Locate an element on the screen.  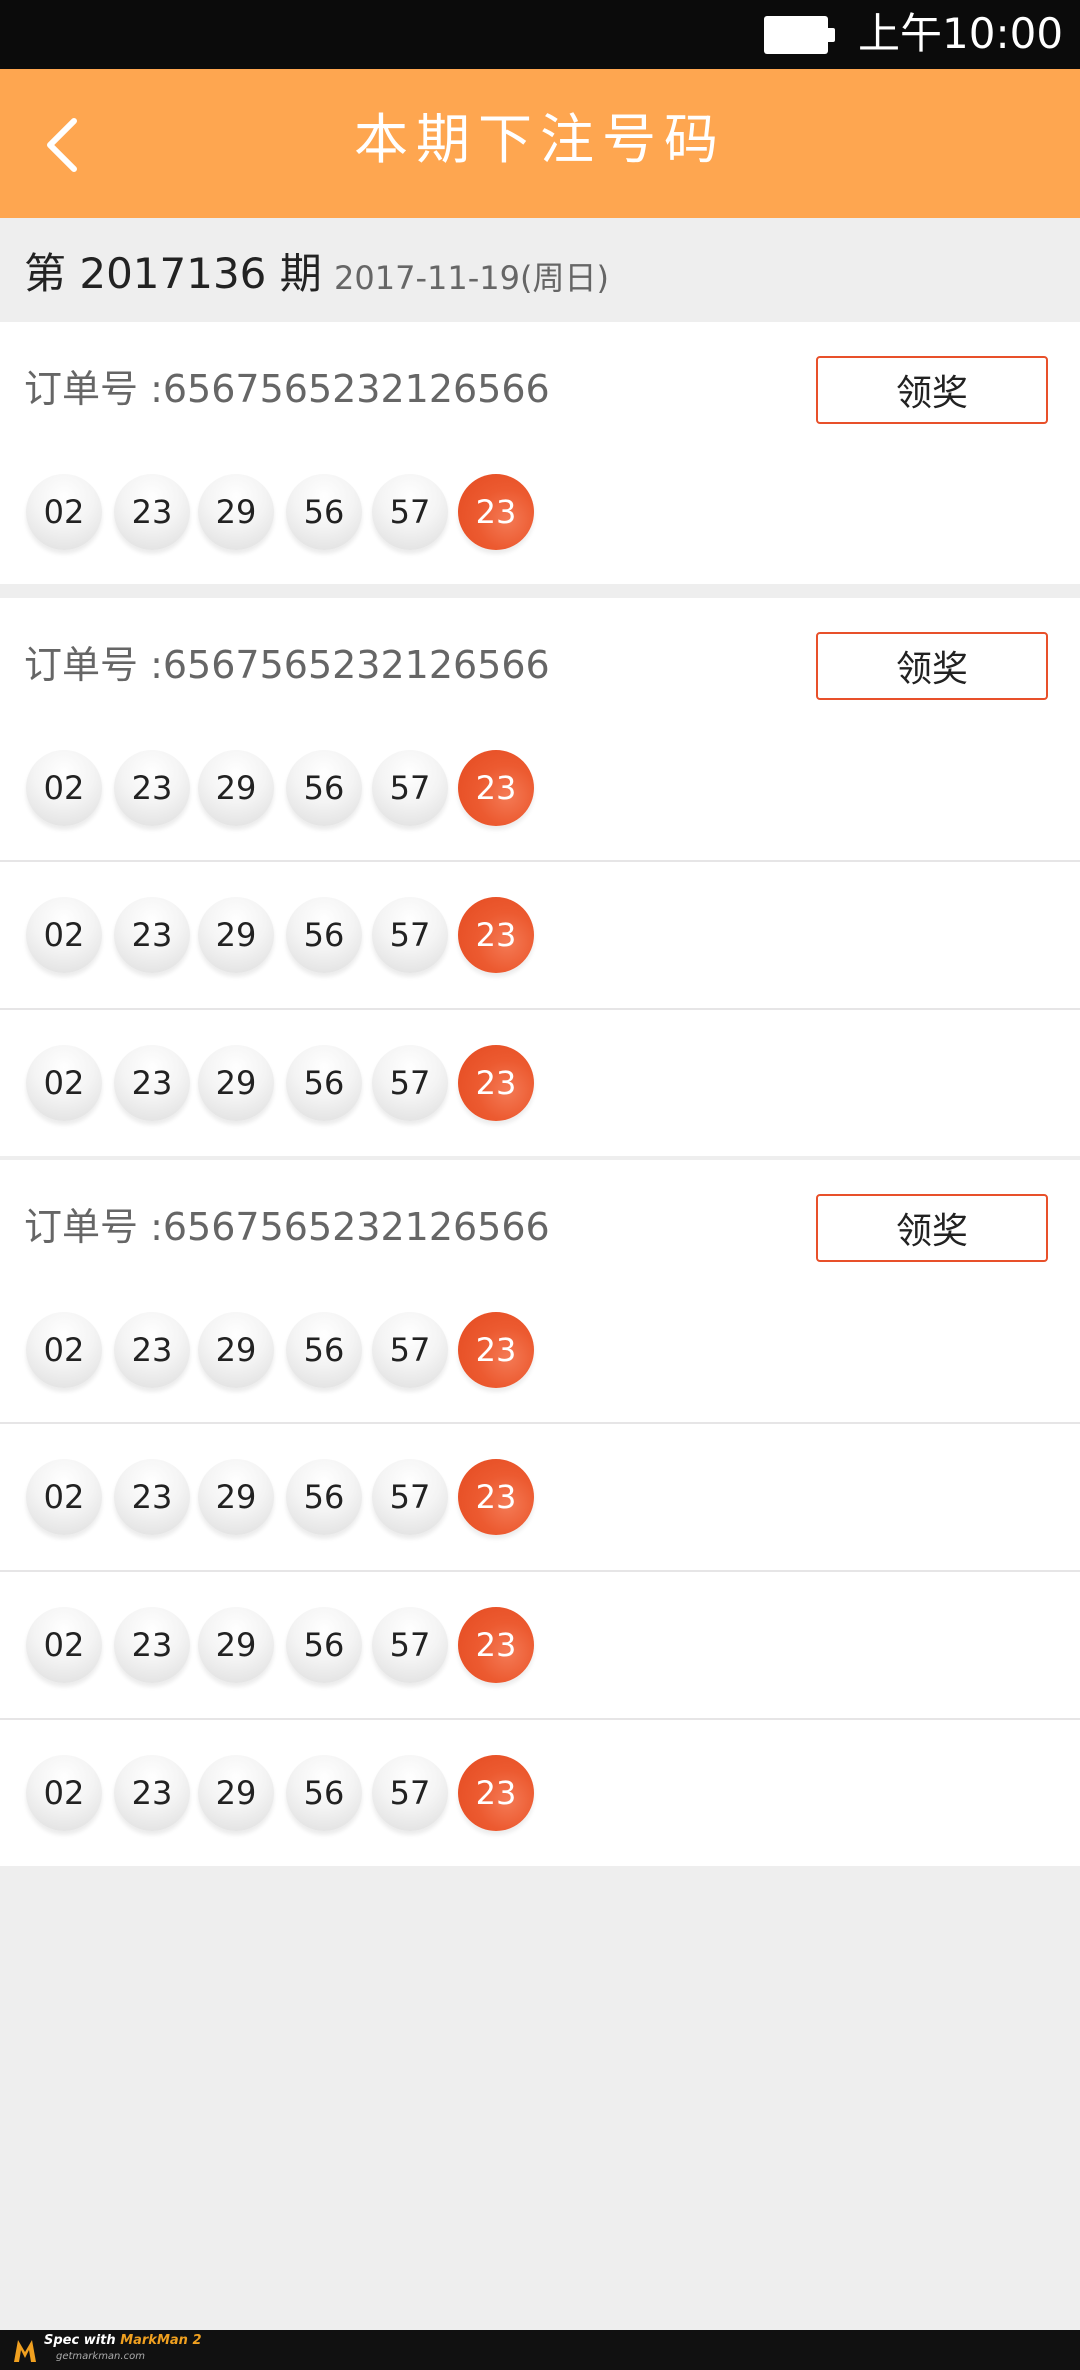
markman-footer: Spec with MarkMan 2 getmarkman.com is located at coordinates (540, 2350).